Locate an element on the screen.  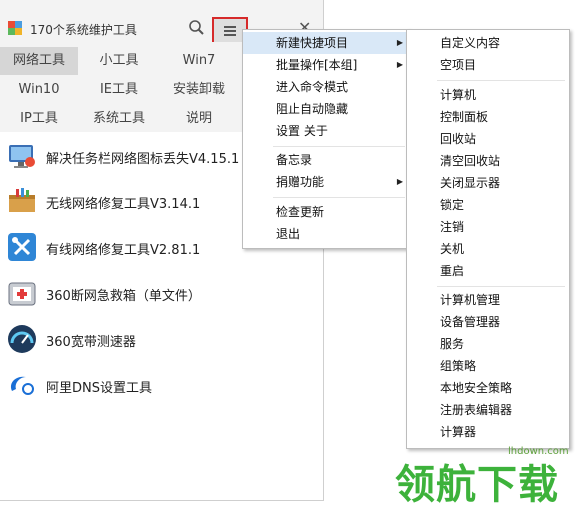
tool-label: 360断网急救箱（单文件） is located at coordinates (123, 296).